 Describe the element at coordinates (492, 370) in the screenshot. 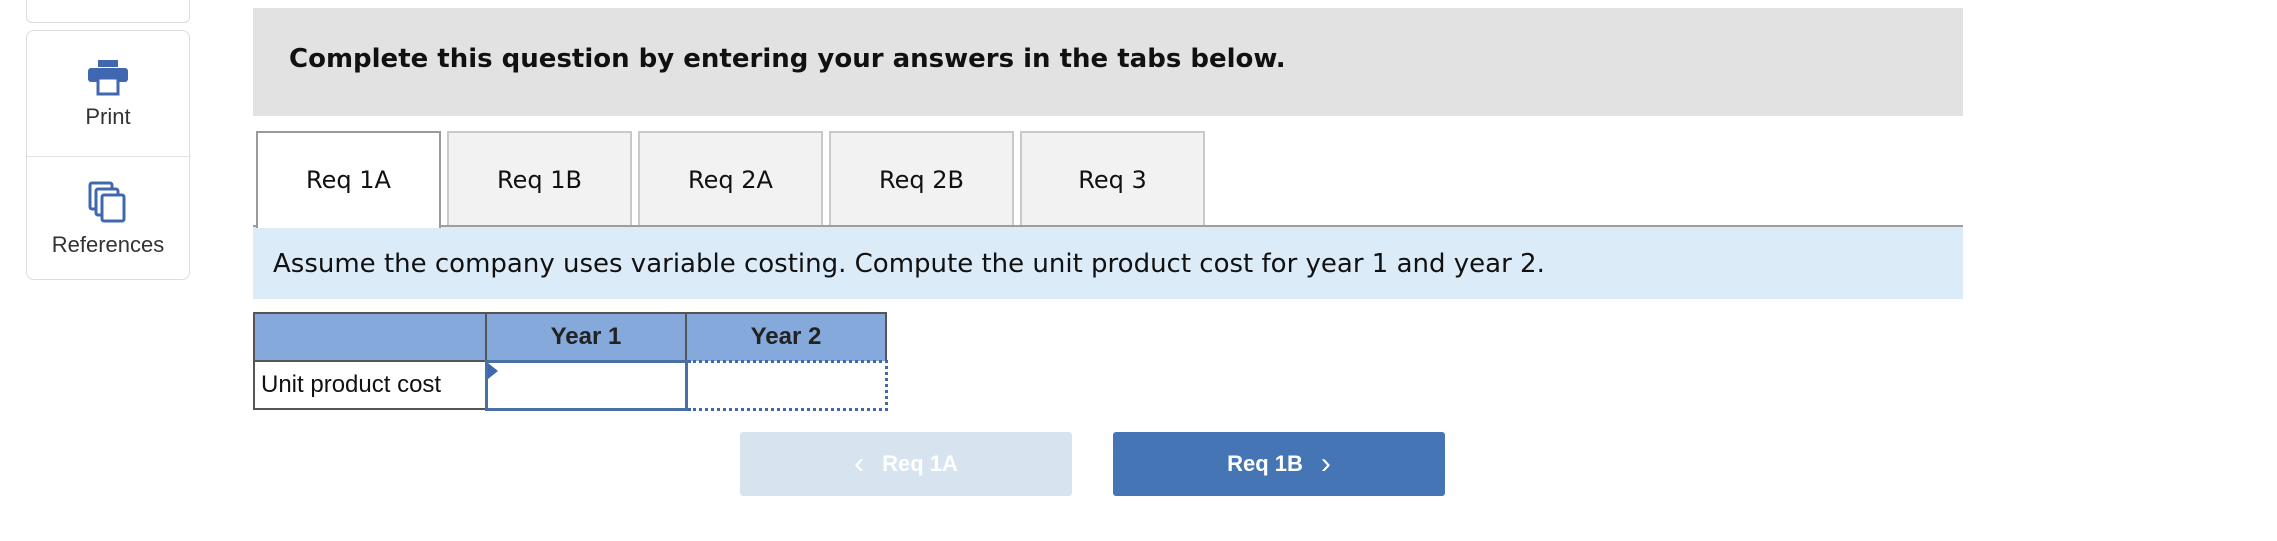

I see `active-cell-marker` at that location.